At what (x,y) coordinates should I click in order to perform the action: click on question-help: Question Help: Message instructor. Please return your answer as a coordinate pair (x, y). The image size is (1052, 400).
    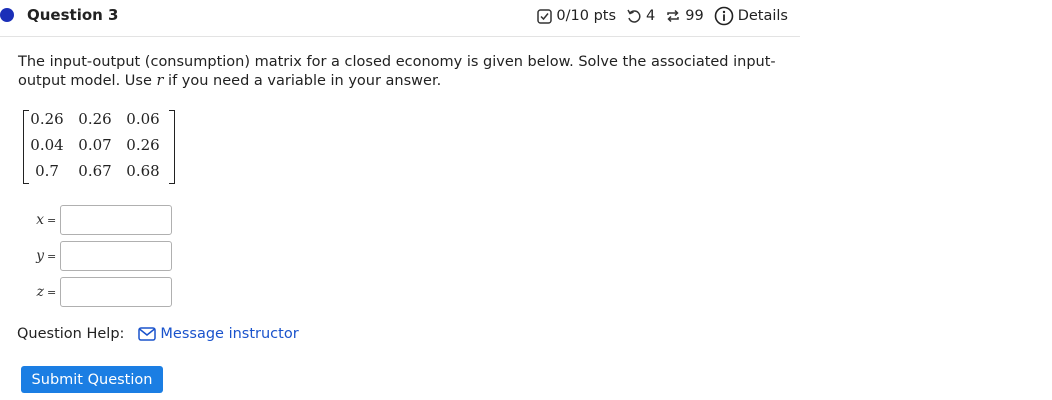
    Looking at the image, I should click on (158, 334).